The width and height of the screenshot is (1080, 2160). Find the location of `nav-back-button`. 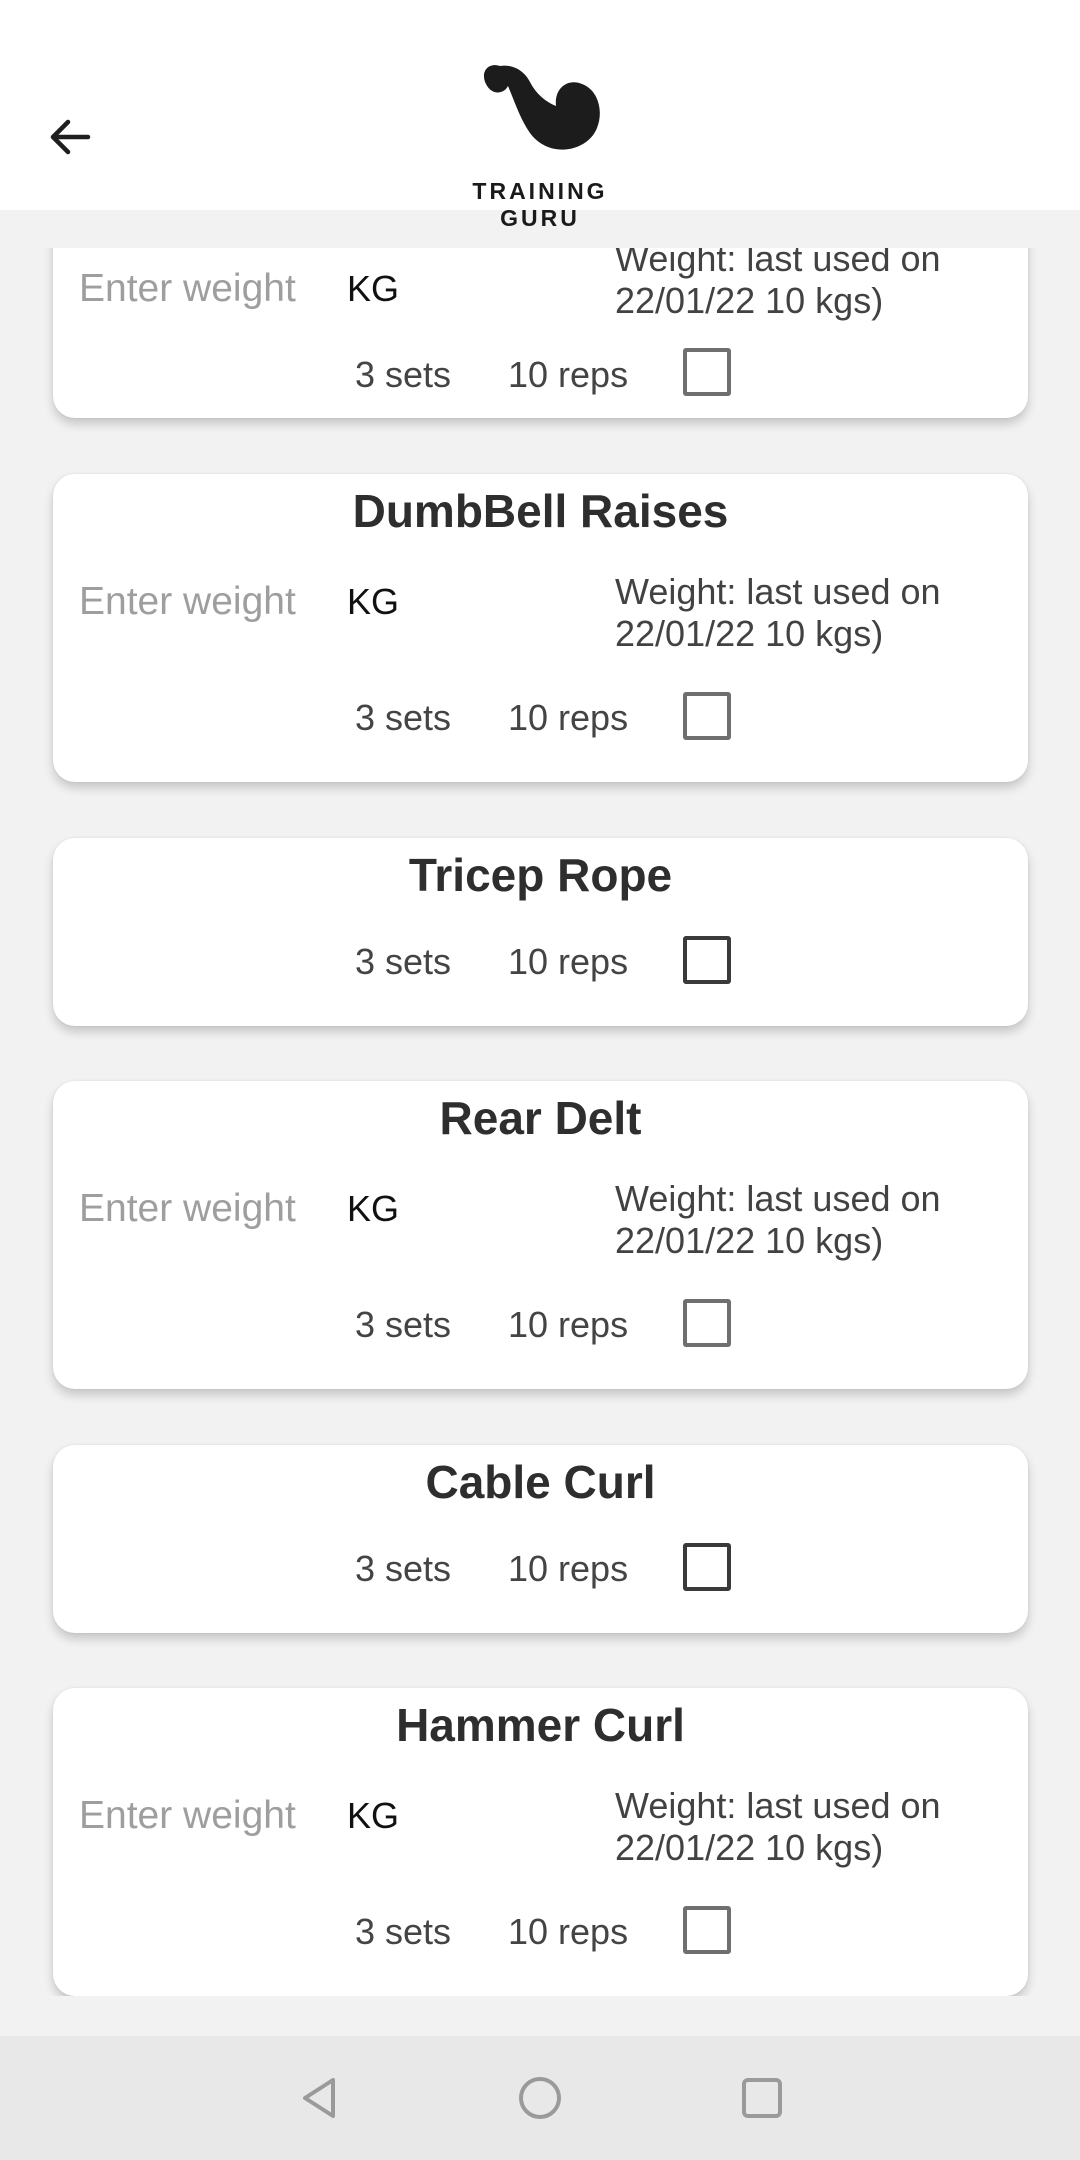

nav-back-button is located at coordinates (320, 2098).